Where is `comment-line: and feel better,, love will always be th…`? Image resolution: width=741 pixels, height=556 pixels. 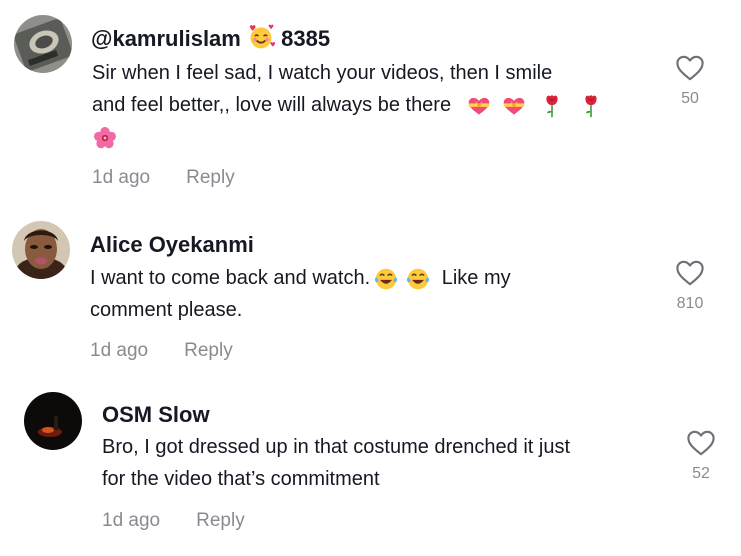
comment-line: and feel better,, love will always be th… is located at coordinates (372, 105).